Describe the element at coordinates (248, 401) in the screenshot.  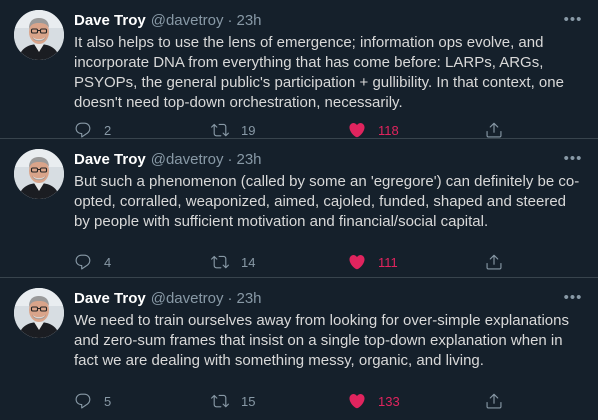
I see `retweet-count: 15` at that location.